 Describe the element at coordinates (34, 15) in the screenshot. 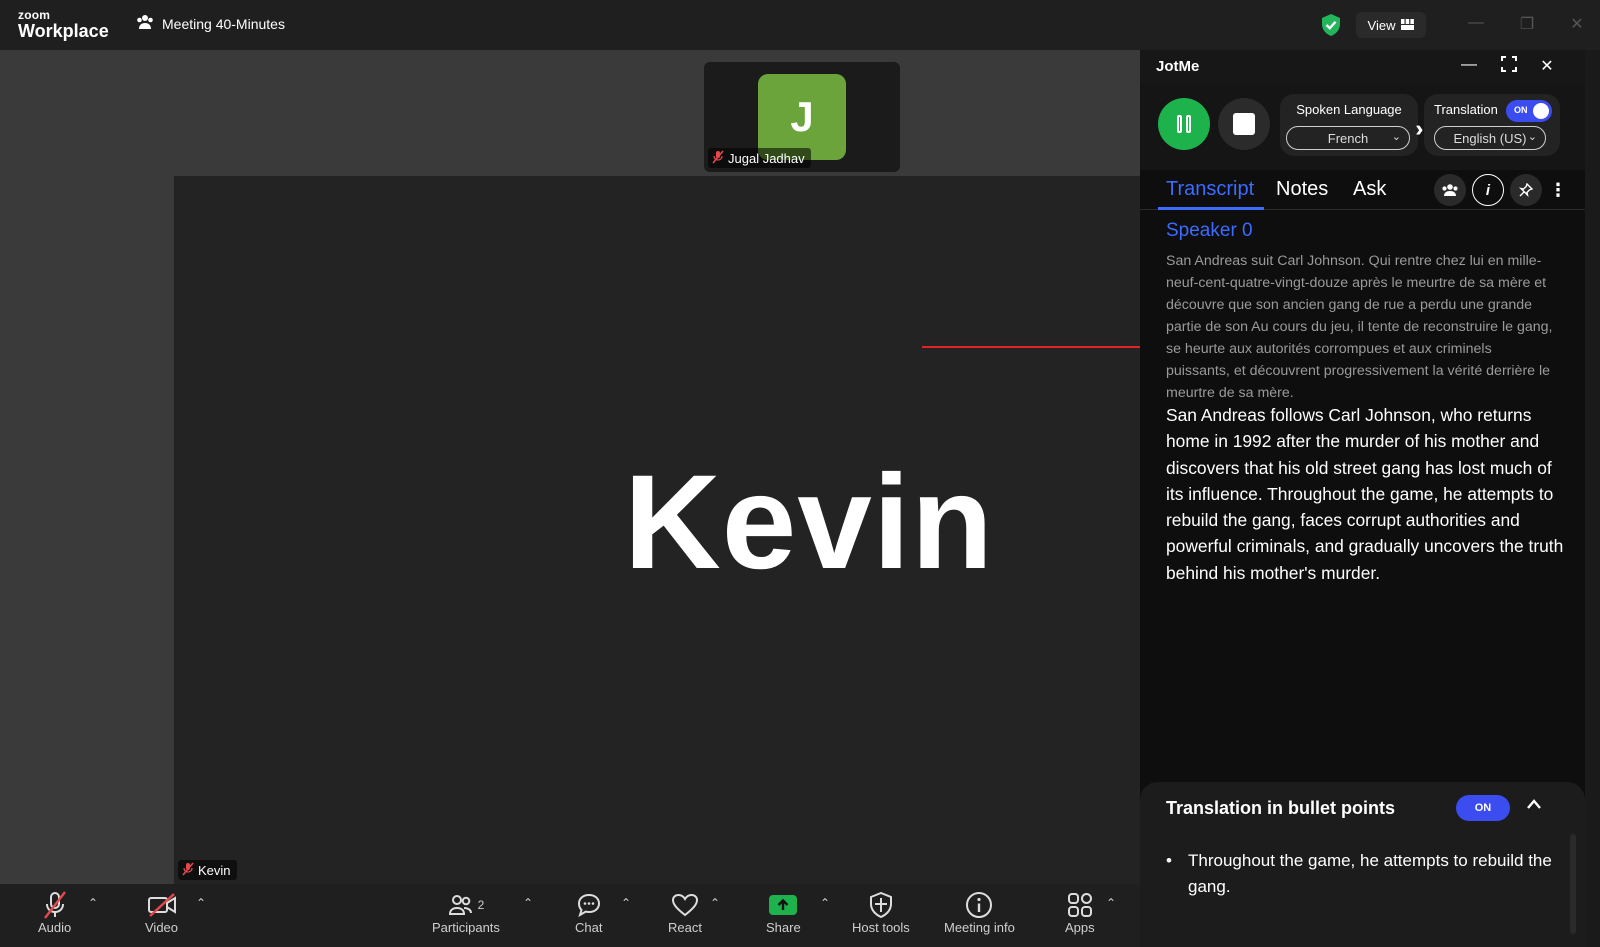

I see `brand-top: zoom` at that location.